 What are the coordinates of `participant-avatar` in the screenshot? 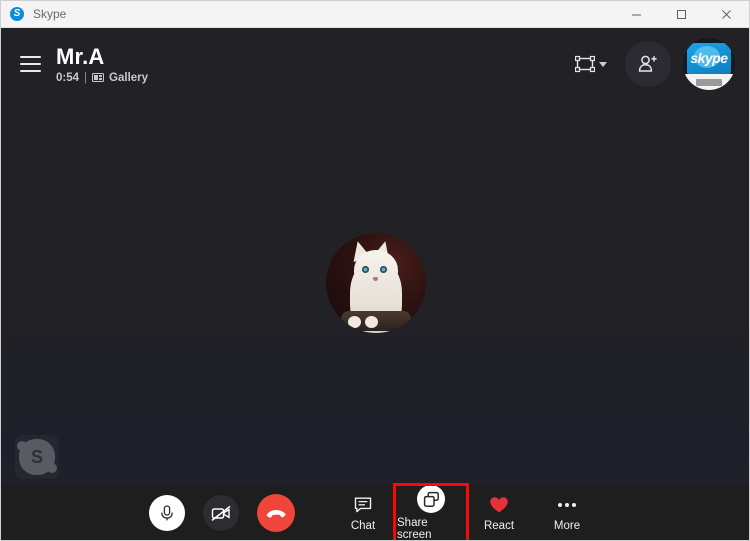 It's located at (376, 283).